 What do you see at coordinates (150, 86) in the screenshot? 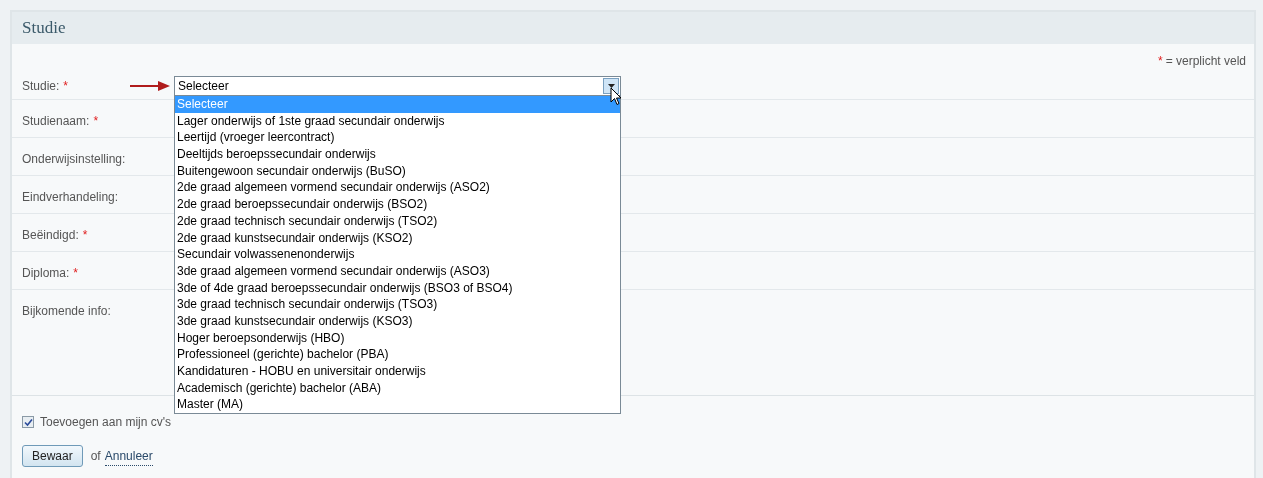
I see `arrow-icon` at bounding box center [150, 86].